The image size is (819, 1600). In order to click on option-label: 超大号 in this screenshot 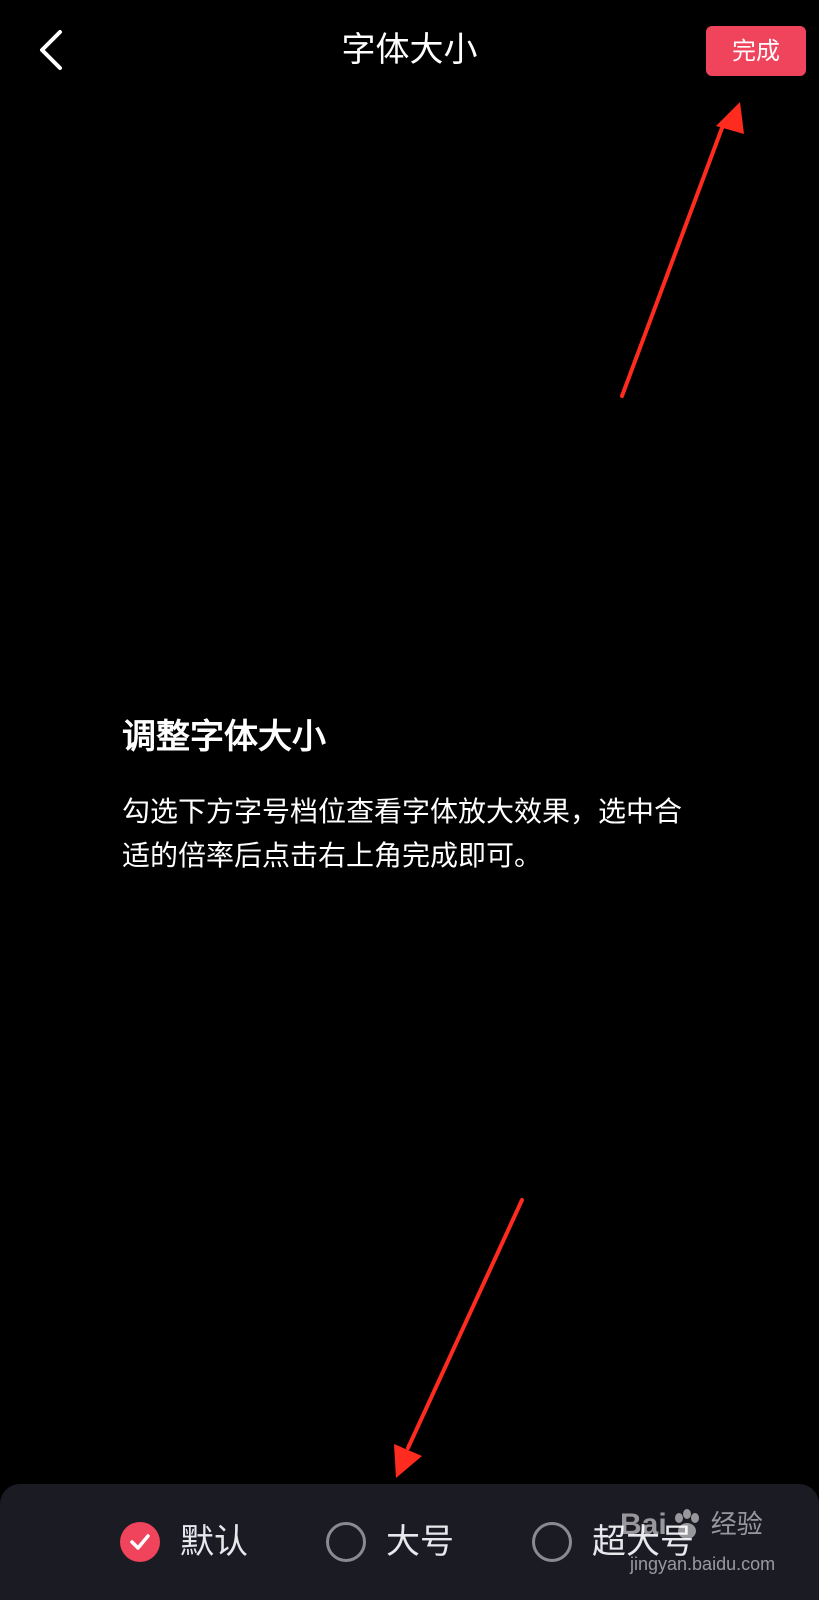, I will do `click(643, 1542)`.